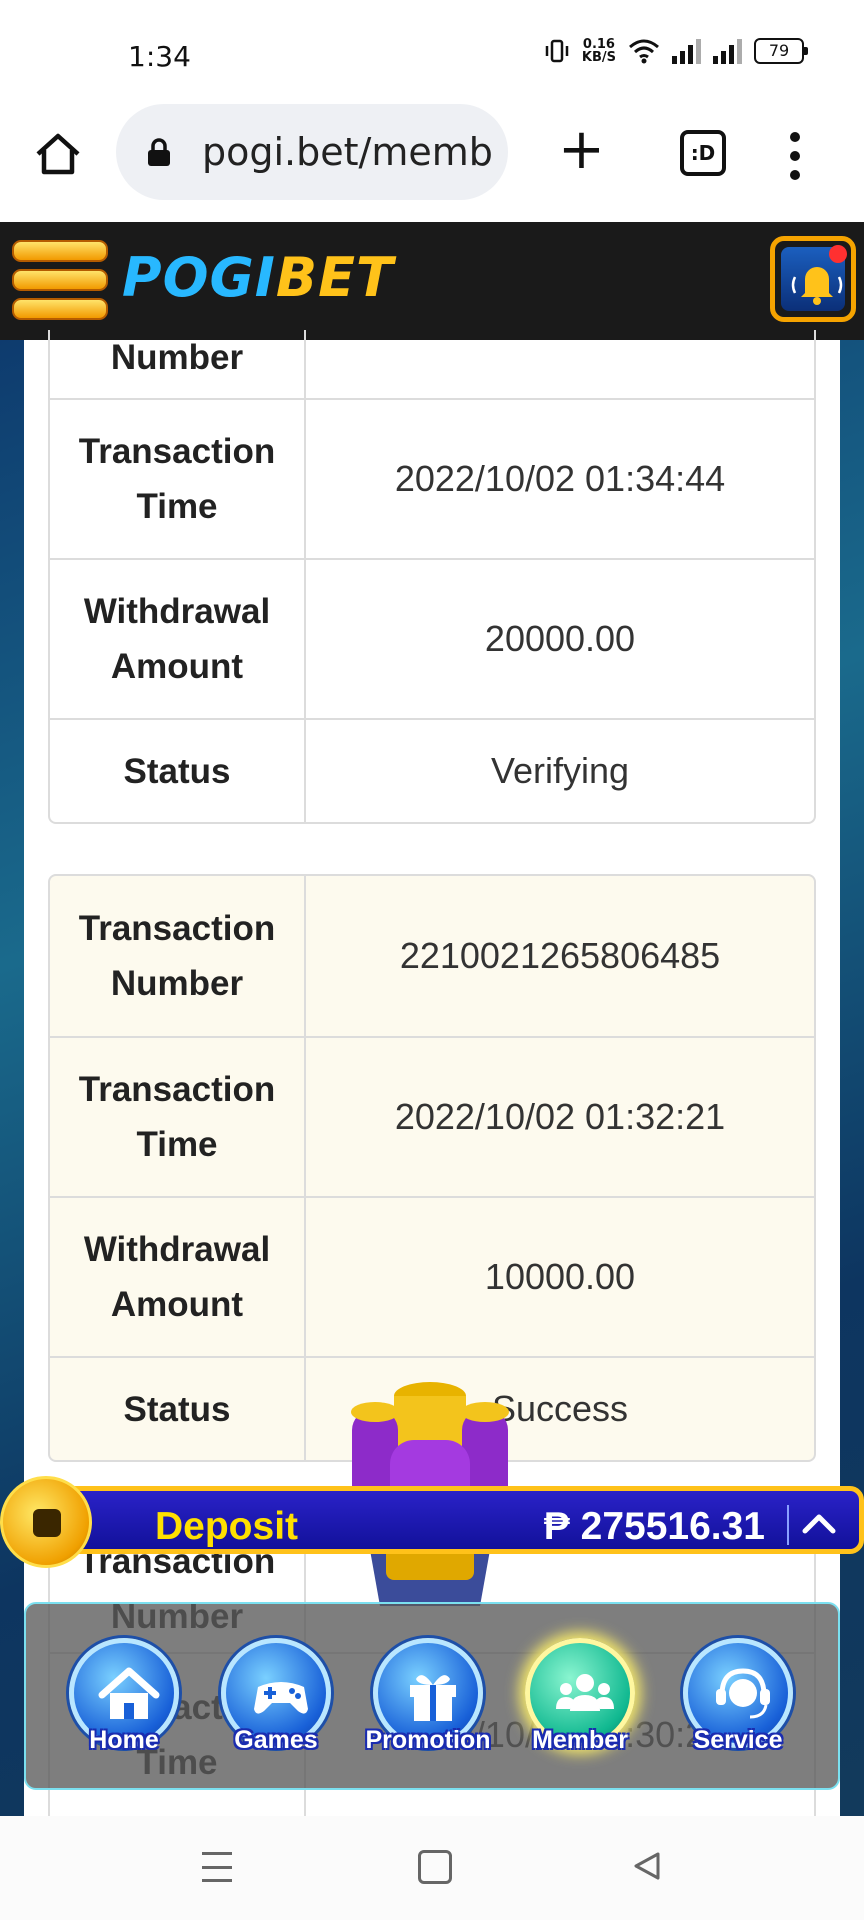 Image resolution: width=864 pixels, height=1920 pixels. Describe the element at coordinates (159, 152) in the screenshot. I see `lock-icon` at that location.